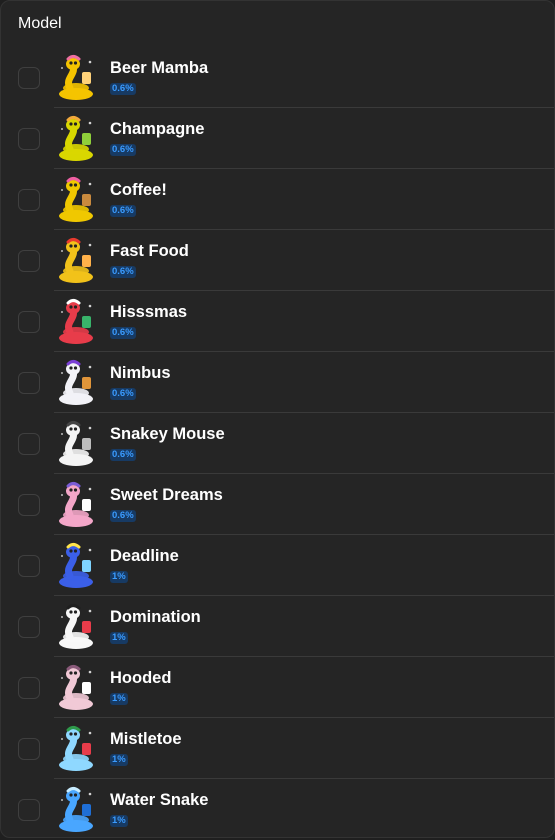 This screenshot has width=555, height=840. I want to click on nimbus-icon, so click(76, 383).